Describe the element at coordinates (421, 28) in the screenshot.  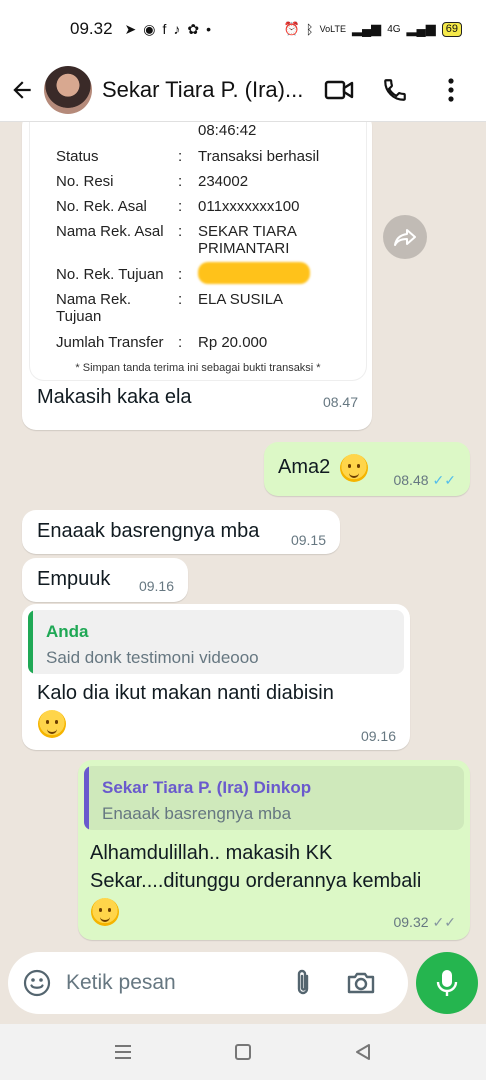
I see `signal-icon-2: ▂▄▆` at that location.